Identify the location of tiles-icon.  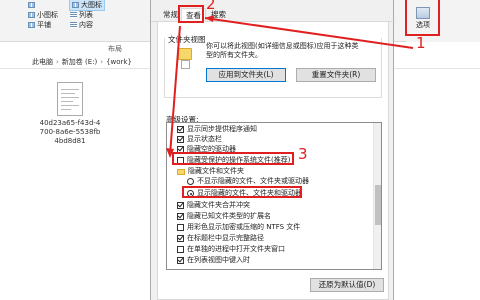
(31, 25).